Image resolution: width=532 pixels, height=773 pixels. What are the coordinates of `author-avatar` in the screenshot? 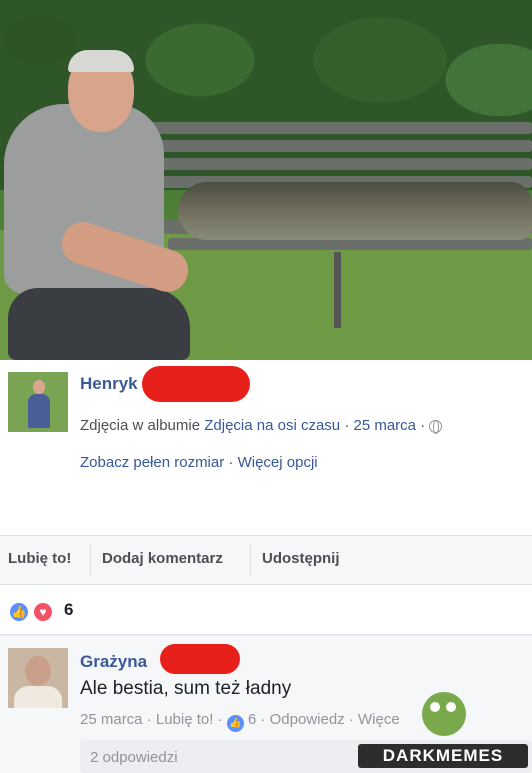 It's located at (38, 402).